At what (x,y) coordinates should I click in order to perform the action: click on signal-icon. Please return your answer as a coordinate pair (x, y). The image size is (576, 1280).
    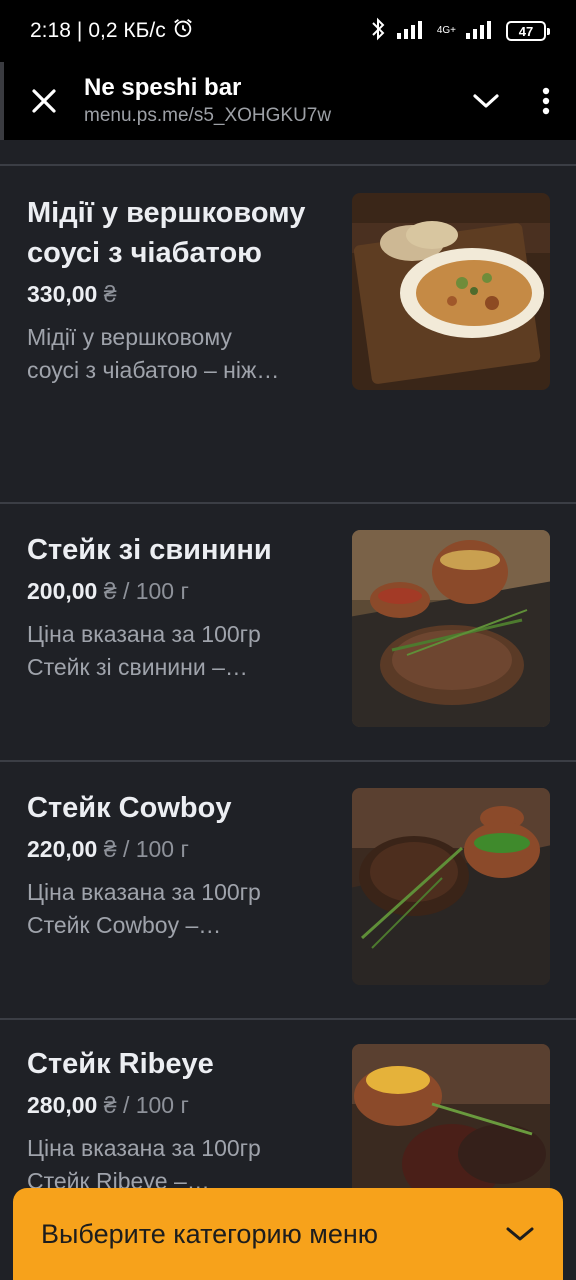
    Looking at the image, I should click on (411, 31).